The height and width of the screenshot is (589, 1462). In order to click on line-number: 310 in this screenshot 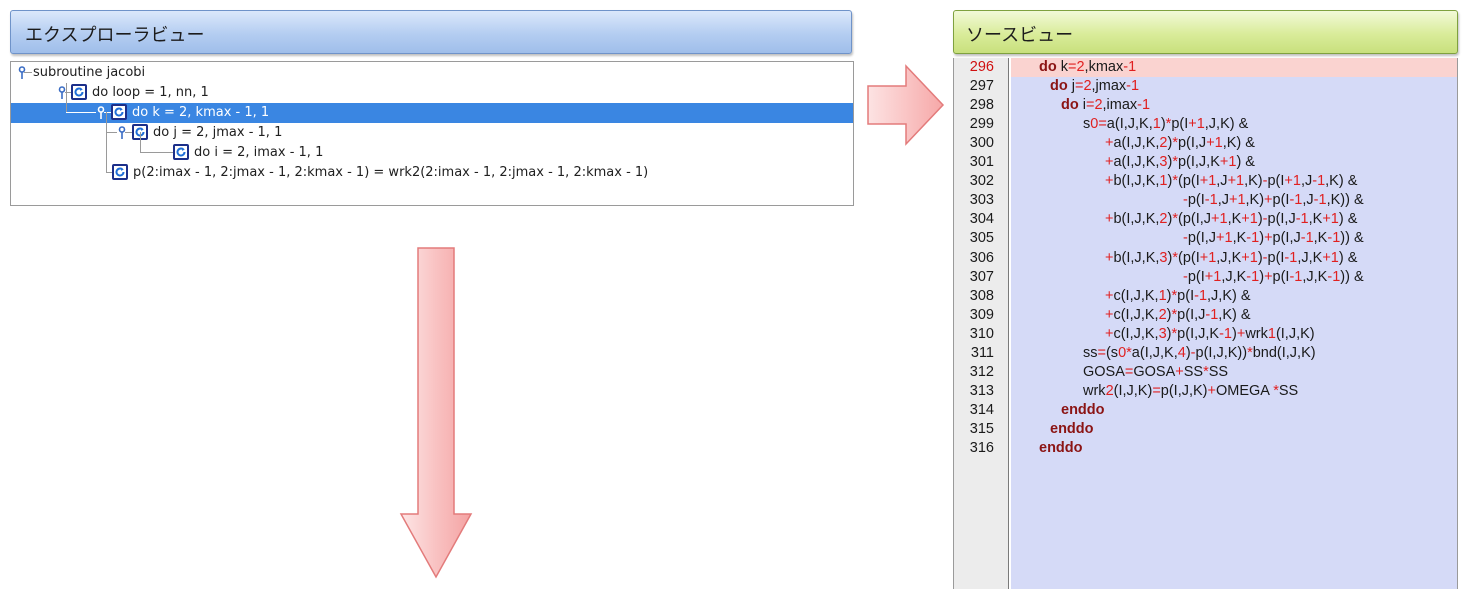, I will do `click(981, 333)`.